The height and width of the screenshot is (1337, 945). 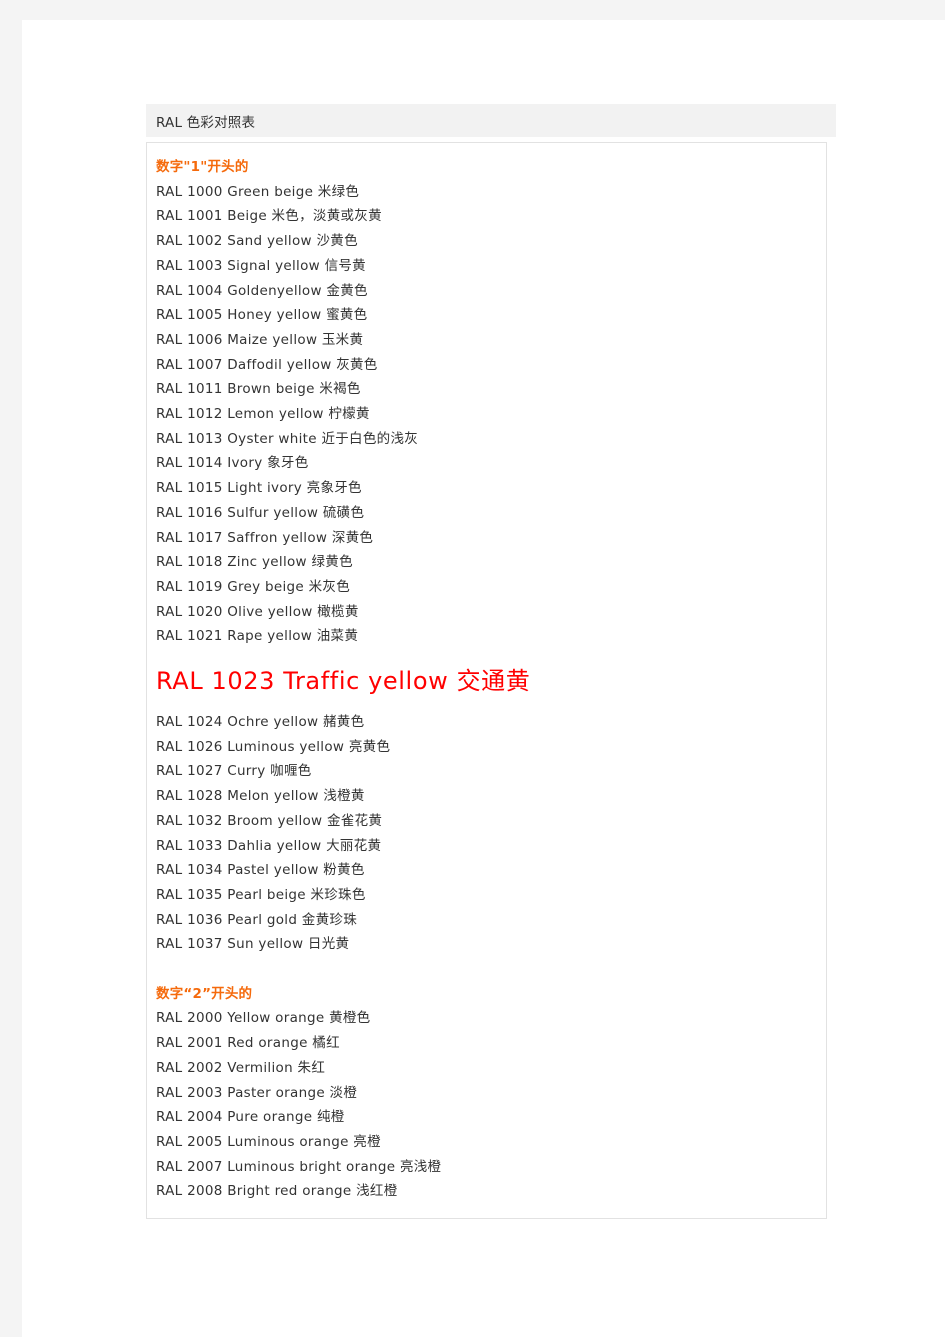 I want to click on color-entry: RAL 1027 Curry 咖喱色, so click(x=234, y=771).